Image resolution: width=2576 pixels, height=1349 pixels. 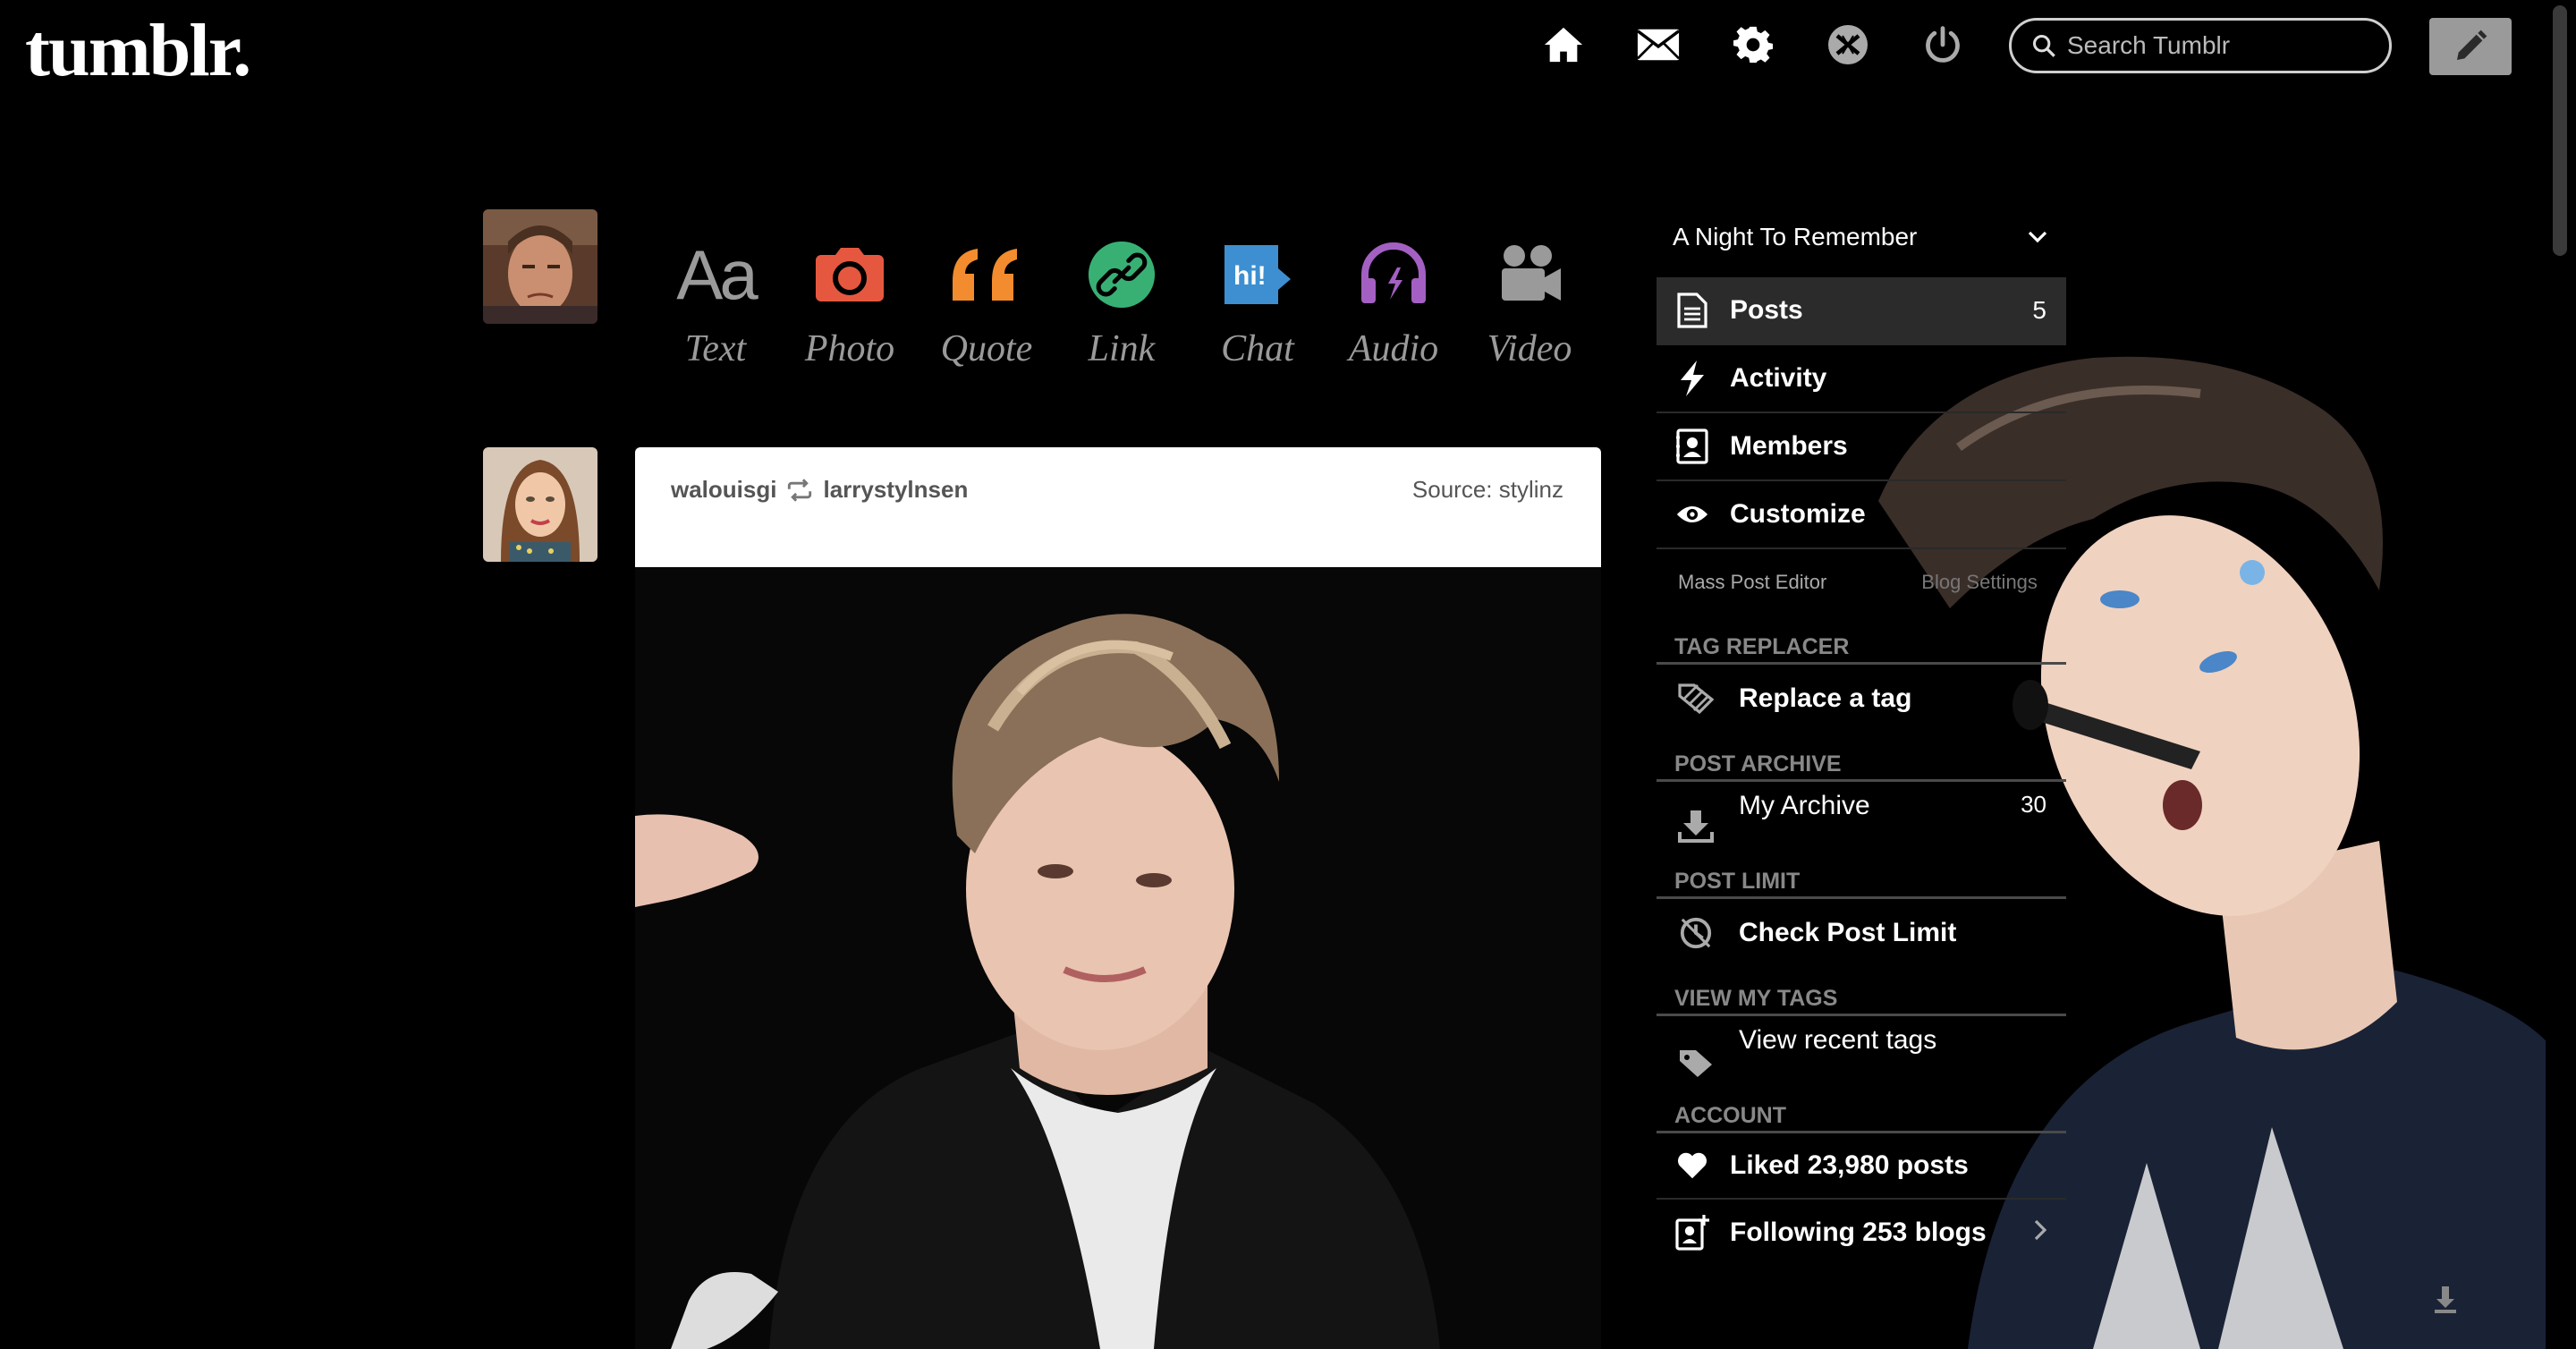 What do you see at coordinates (1943, 45) in the screenshot?
I see `power-icon` at bounding box center [1943, 45].